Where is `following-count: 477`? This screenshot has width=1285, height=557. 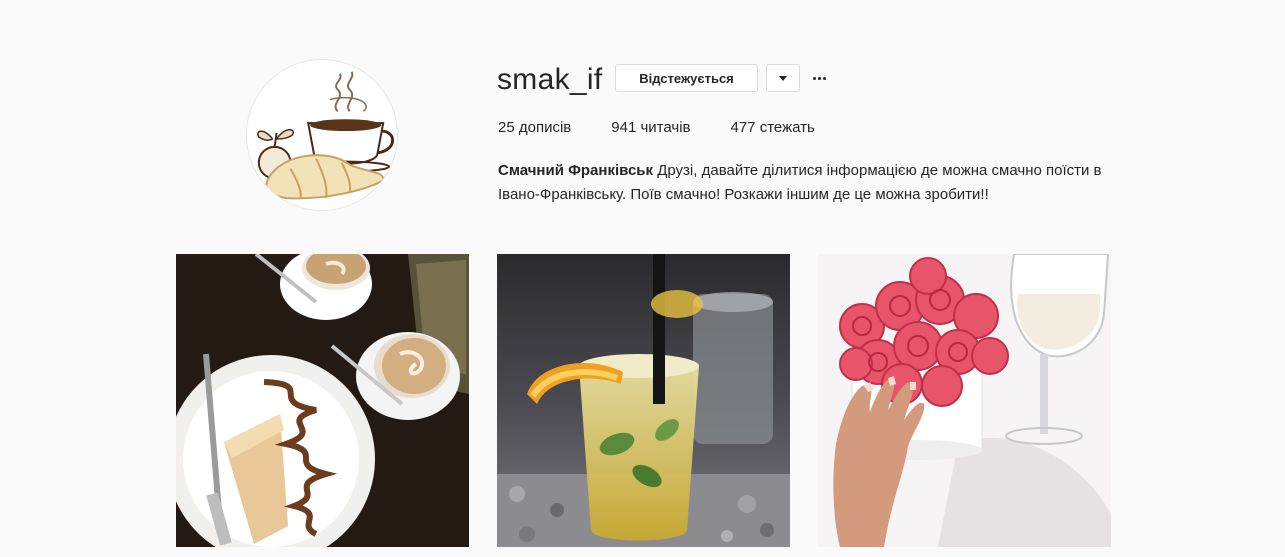
following-count: 477 is located at coordinates (743, 127).